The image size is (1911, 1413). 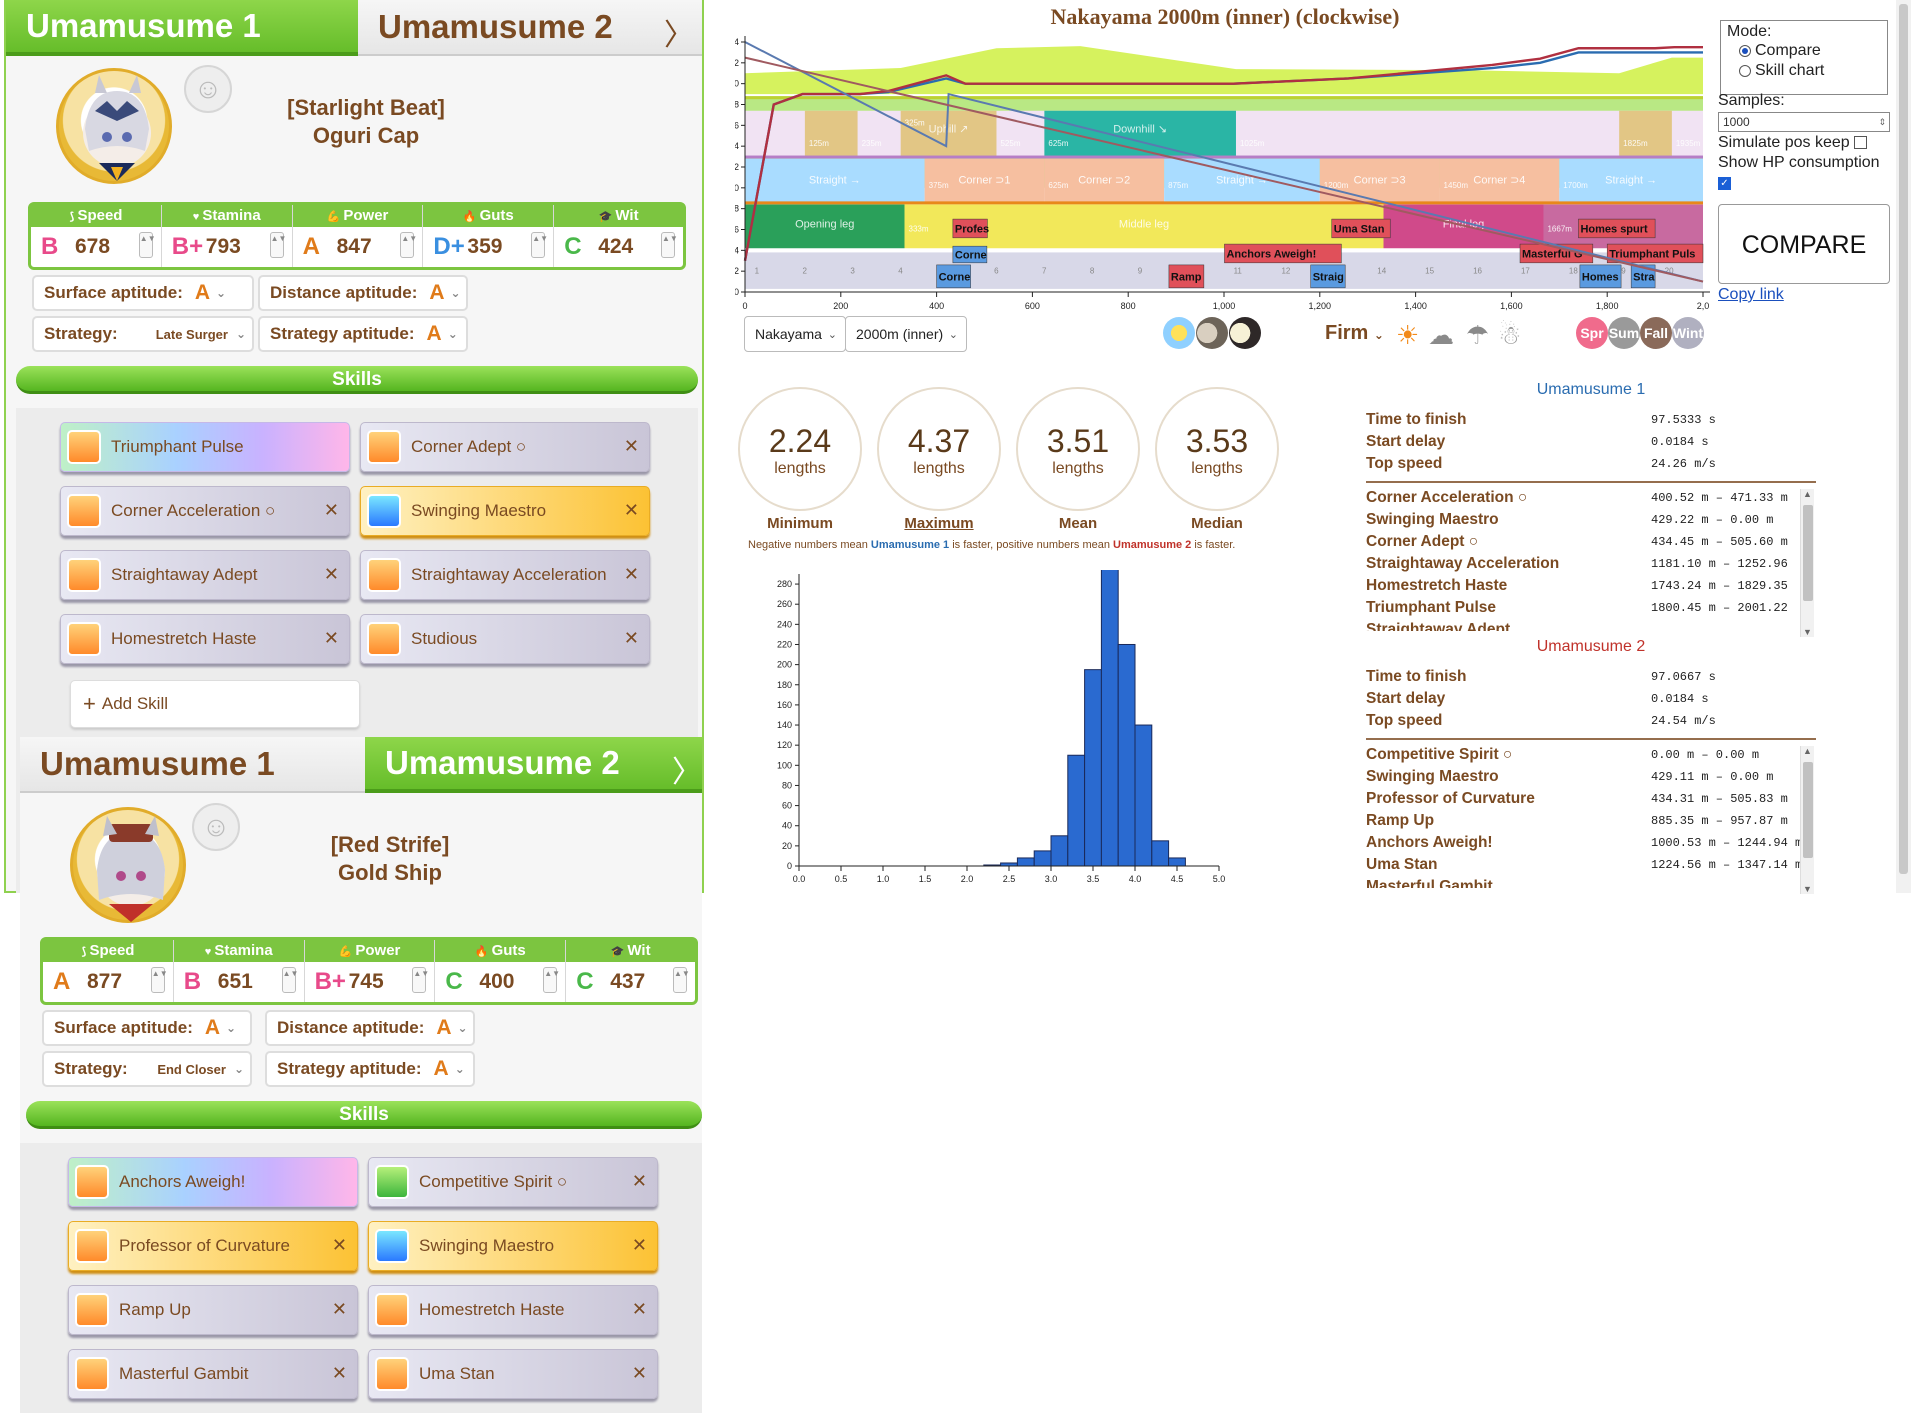 I want to click on skill-item: Homestretch Haste ✕, so click(x=513, y=1310).